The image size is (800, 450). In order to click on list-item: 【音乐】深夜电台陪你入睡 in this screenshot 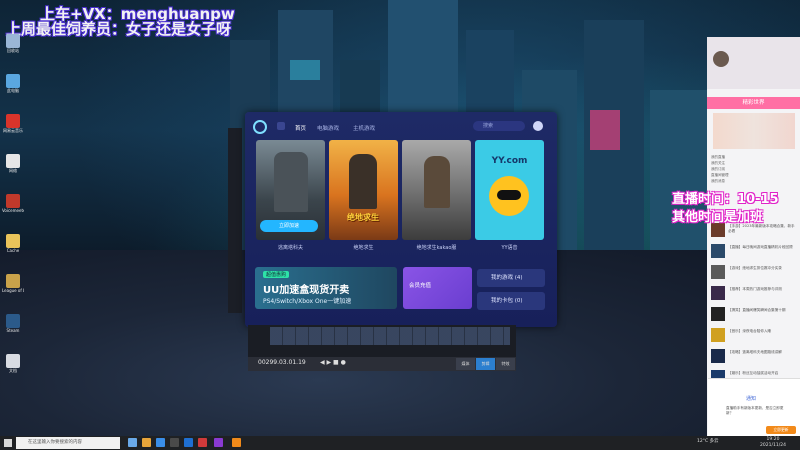, I will do `click(754, 336)`.